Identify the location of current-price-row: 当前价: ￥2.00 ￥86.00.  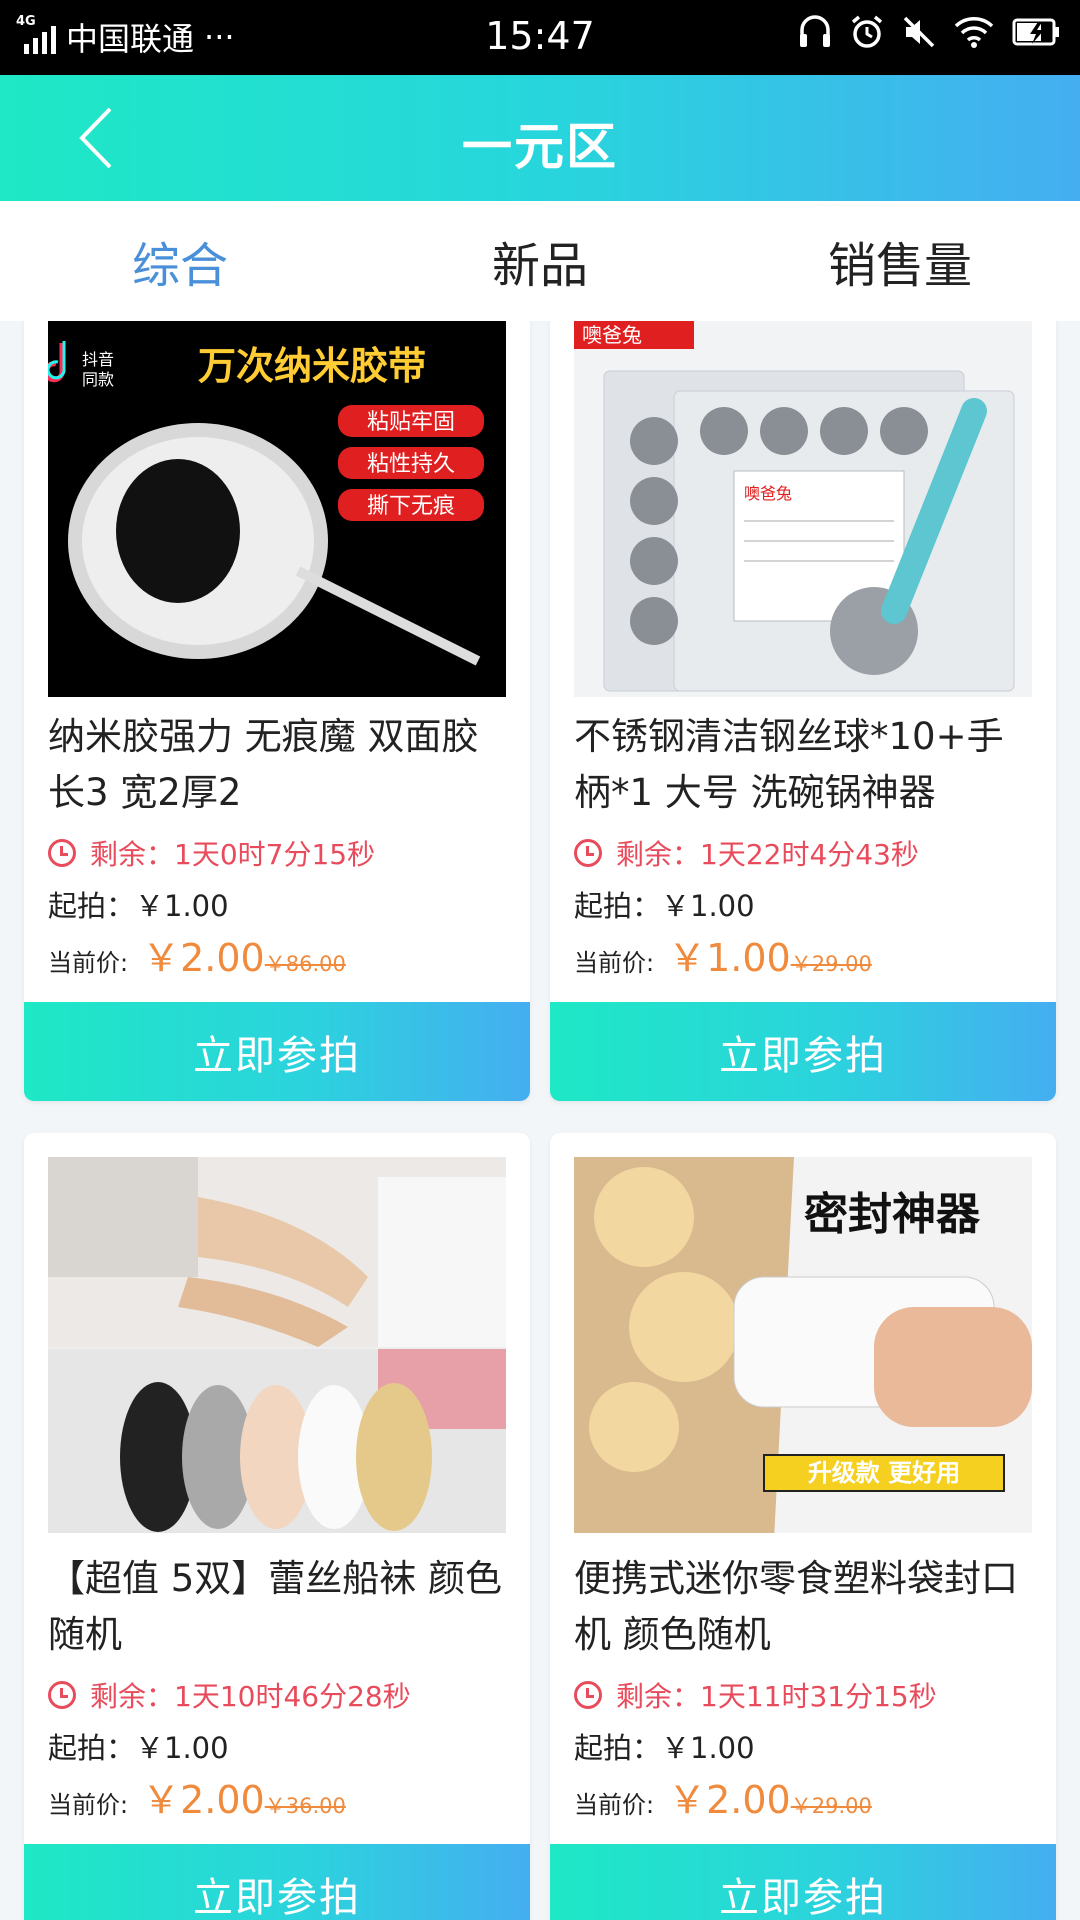
(197, 954).